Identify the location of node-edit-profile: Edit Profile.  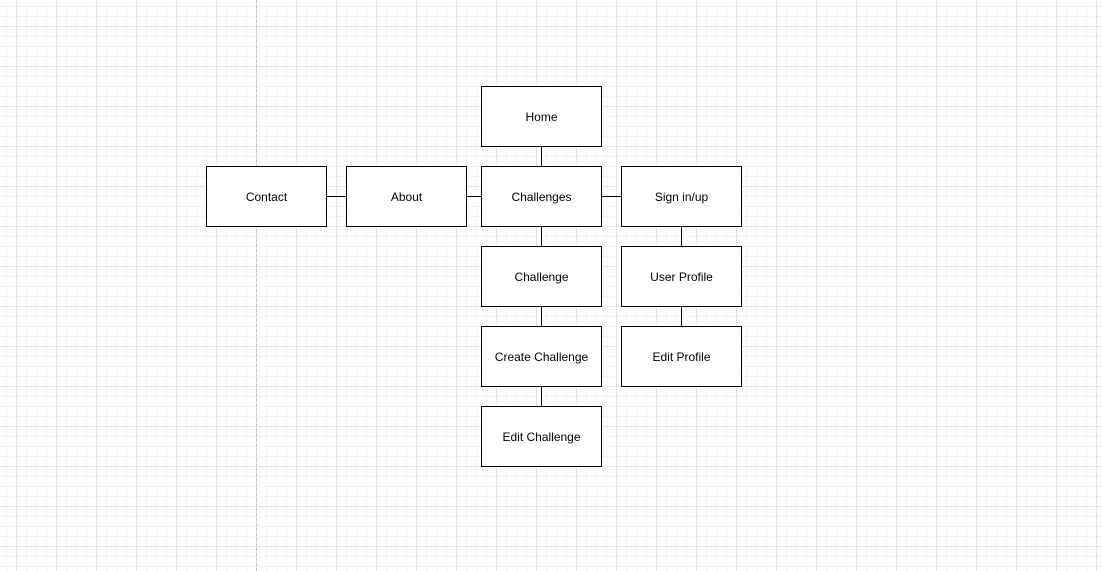
(681, 356).